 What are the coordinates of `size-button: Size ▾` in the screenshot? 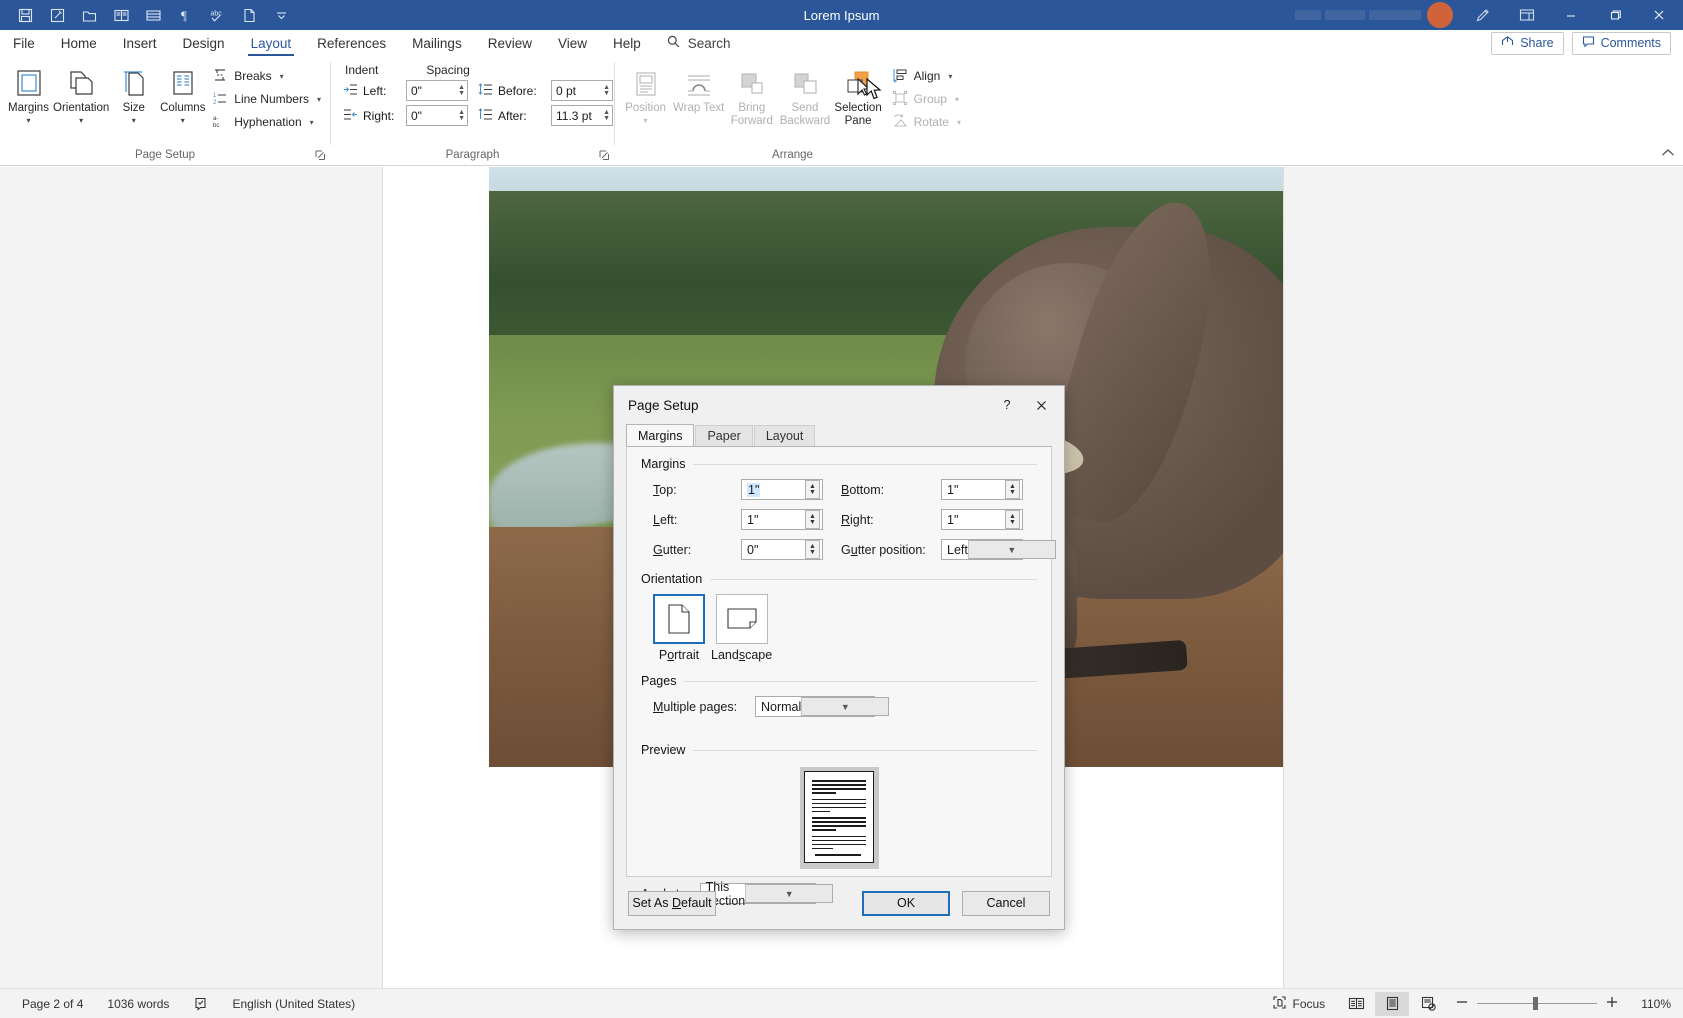 It's located at (133, 93).